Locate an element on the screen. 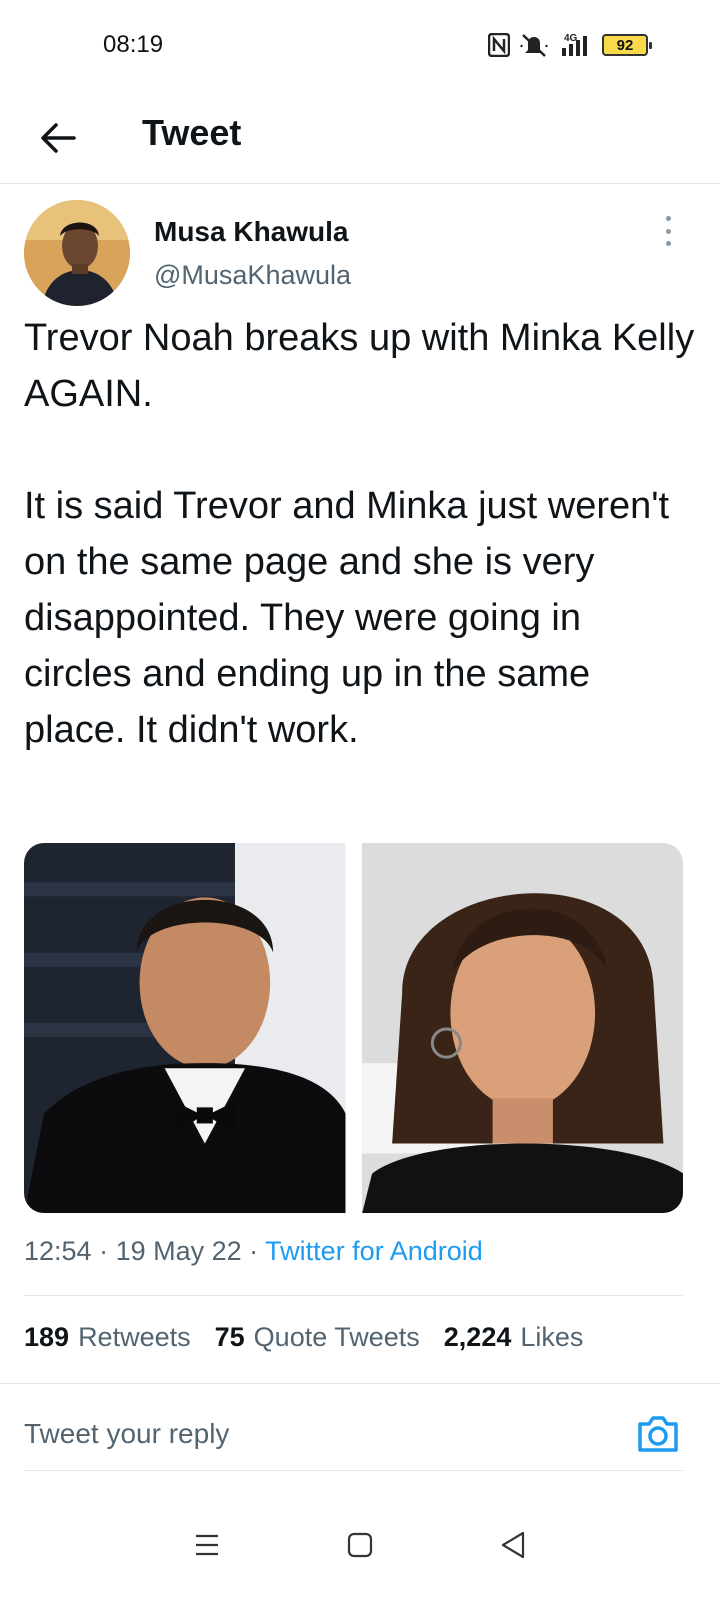 This screenshot has width=720, height=1600. menu-icon is located at coordinates (206, 1545).